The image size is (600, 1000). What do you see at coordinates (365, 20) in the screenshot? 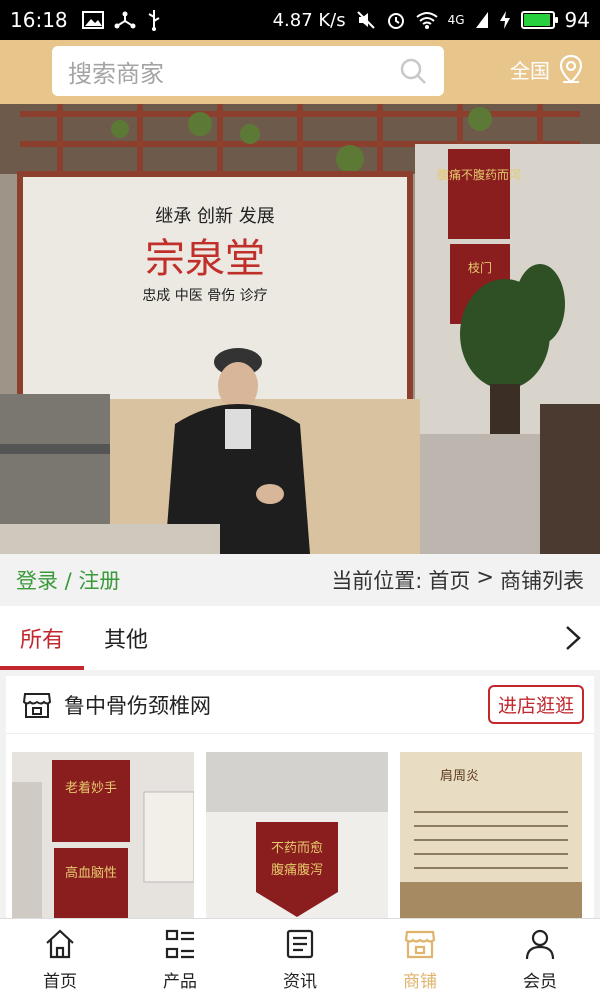
I see `mute-icon` at bounding box center [365, 20].